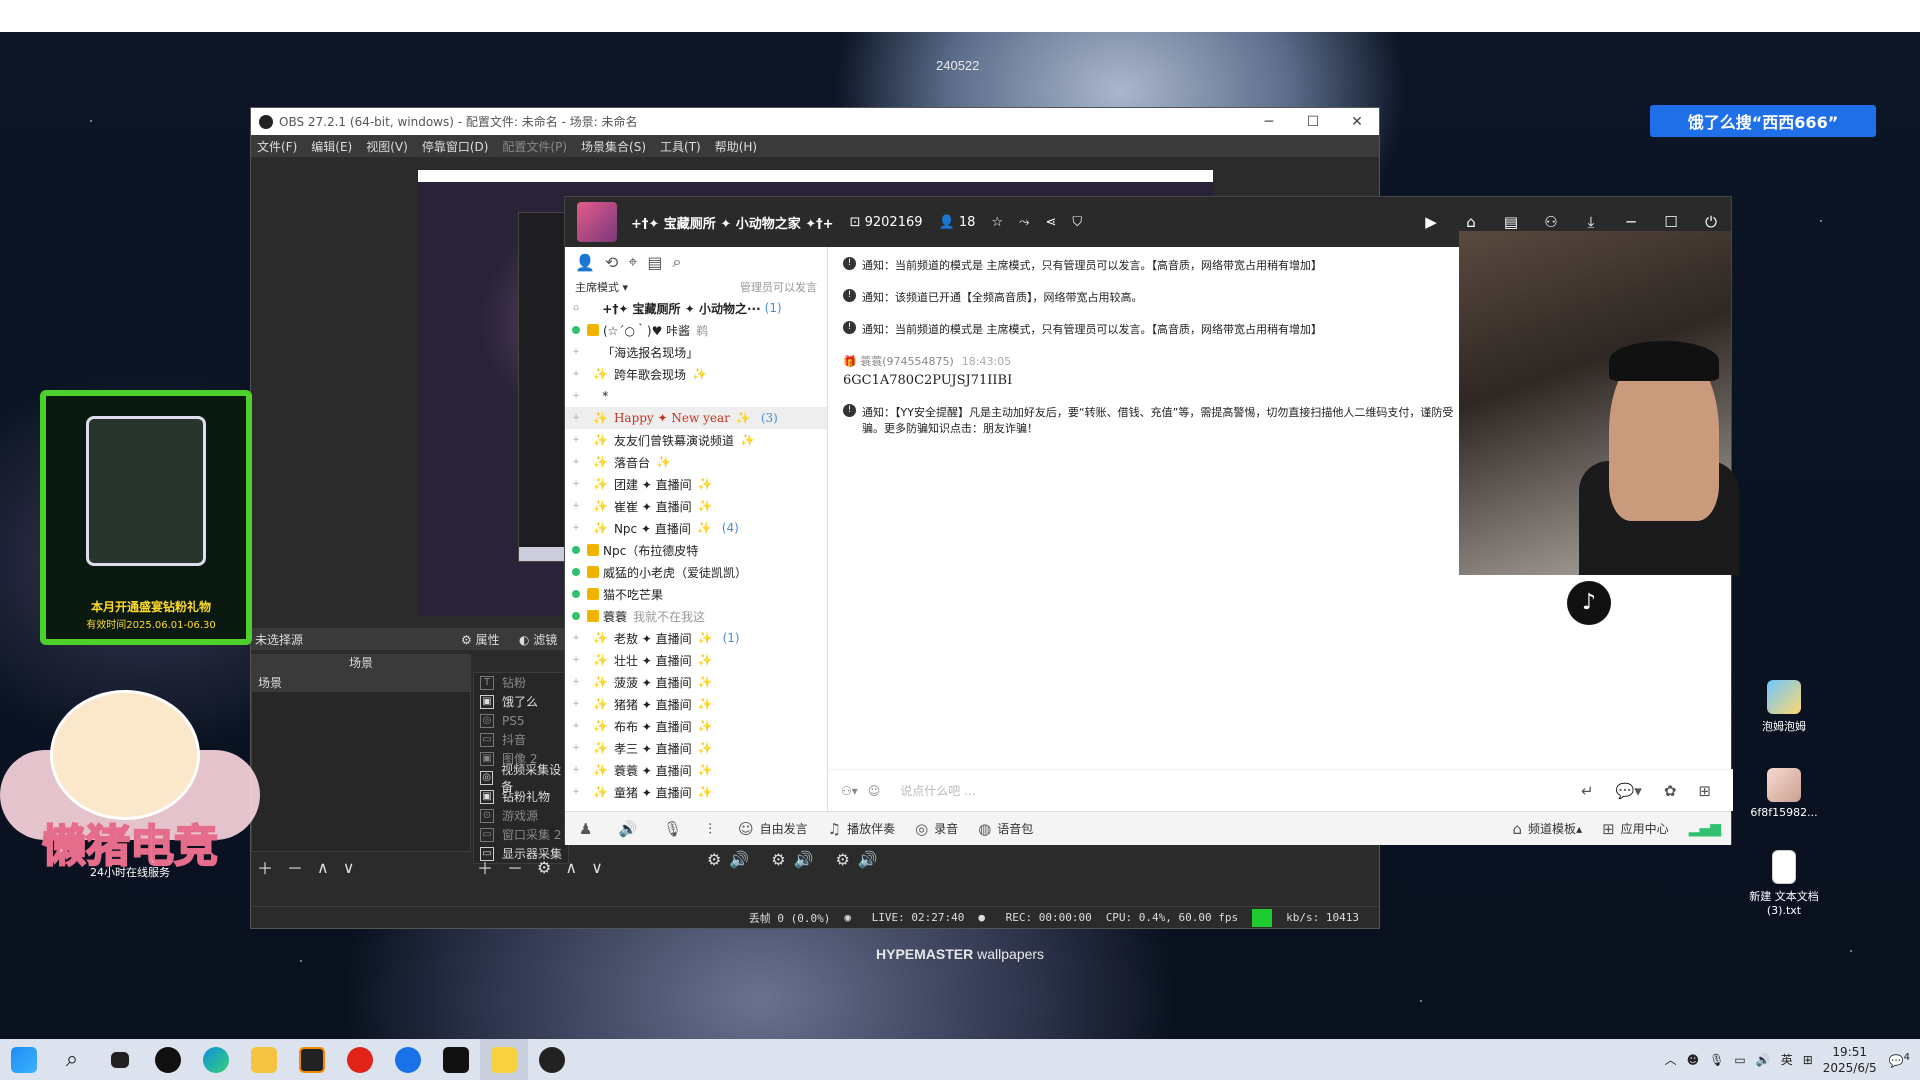  I want to click on channel-avatar, so click(597, 222).